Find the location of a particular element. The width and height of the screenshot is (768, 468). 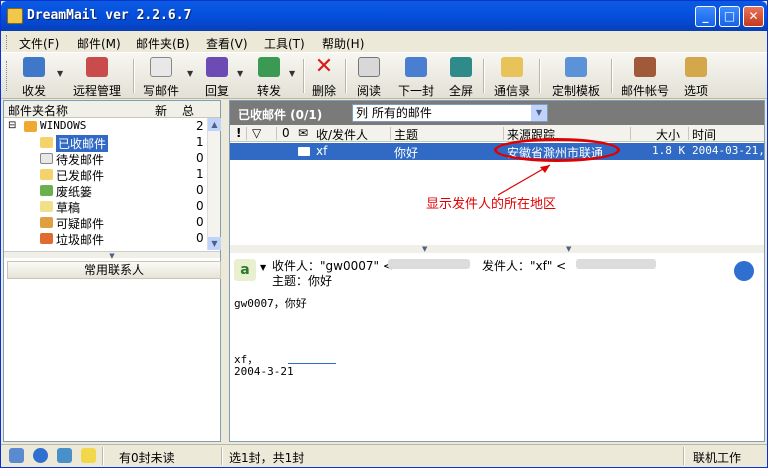

folder-suspicious: 可疑邮件 0 is located at coordinates (105, 223).